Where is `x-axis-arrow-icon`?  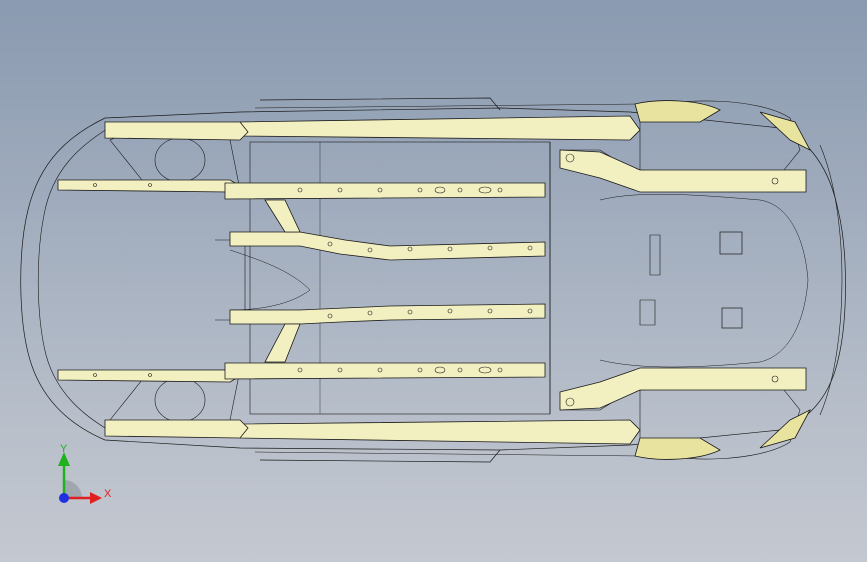 x-axis-arrow-icon is located at coordinates (96, 498).